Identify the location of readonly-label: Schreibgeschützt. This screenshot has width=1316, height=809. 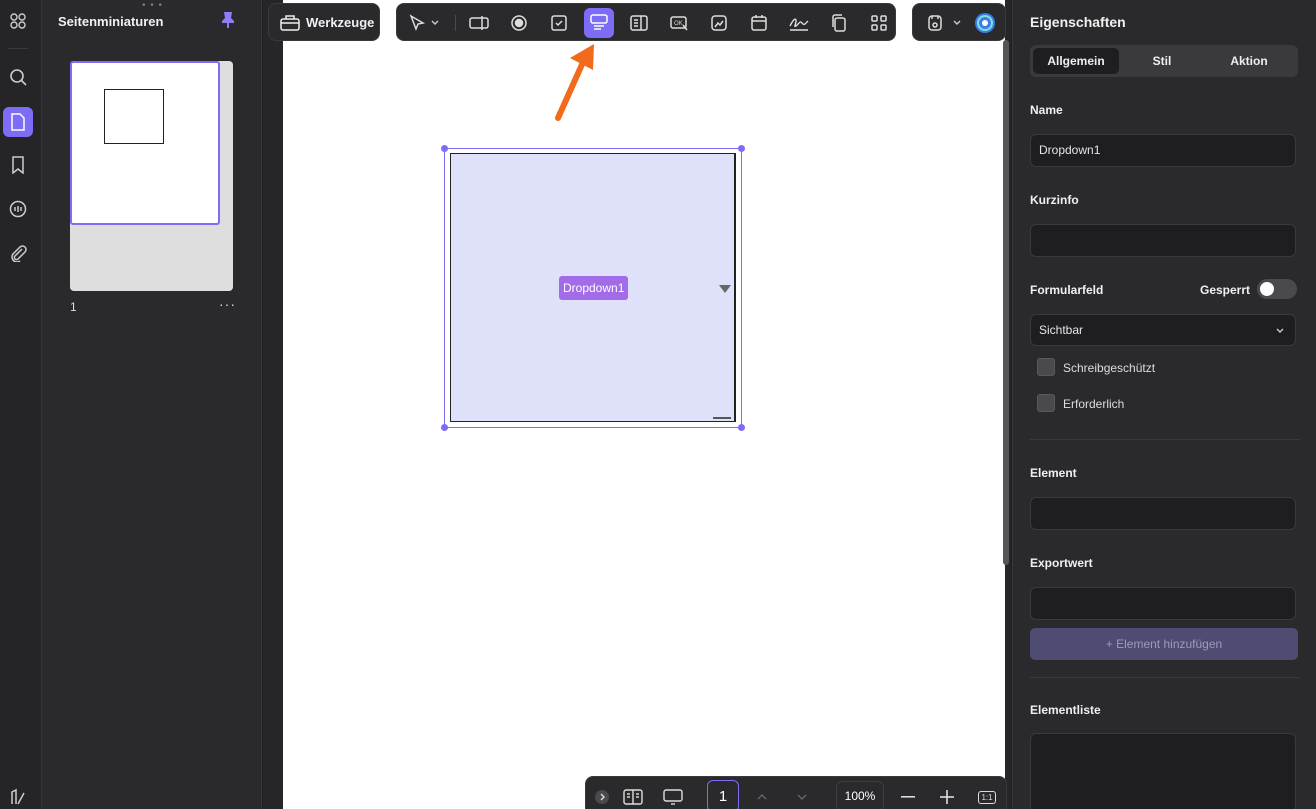
(1109, 368).